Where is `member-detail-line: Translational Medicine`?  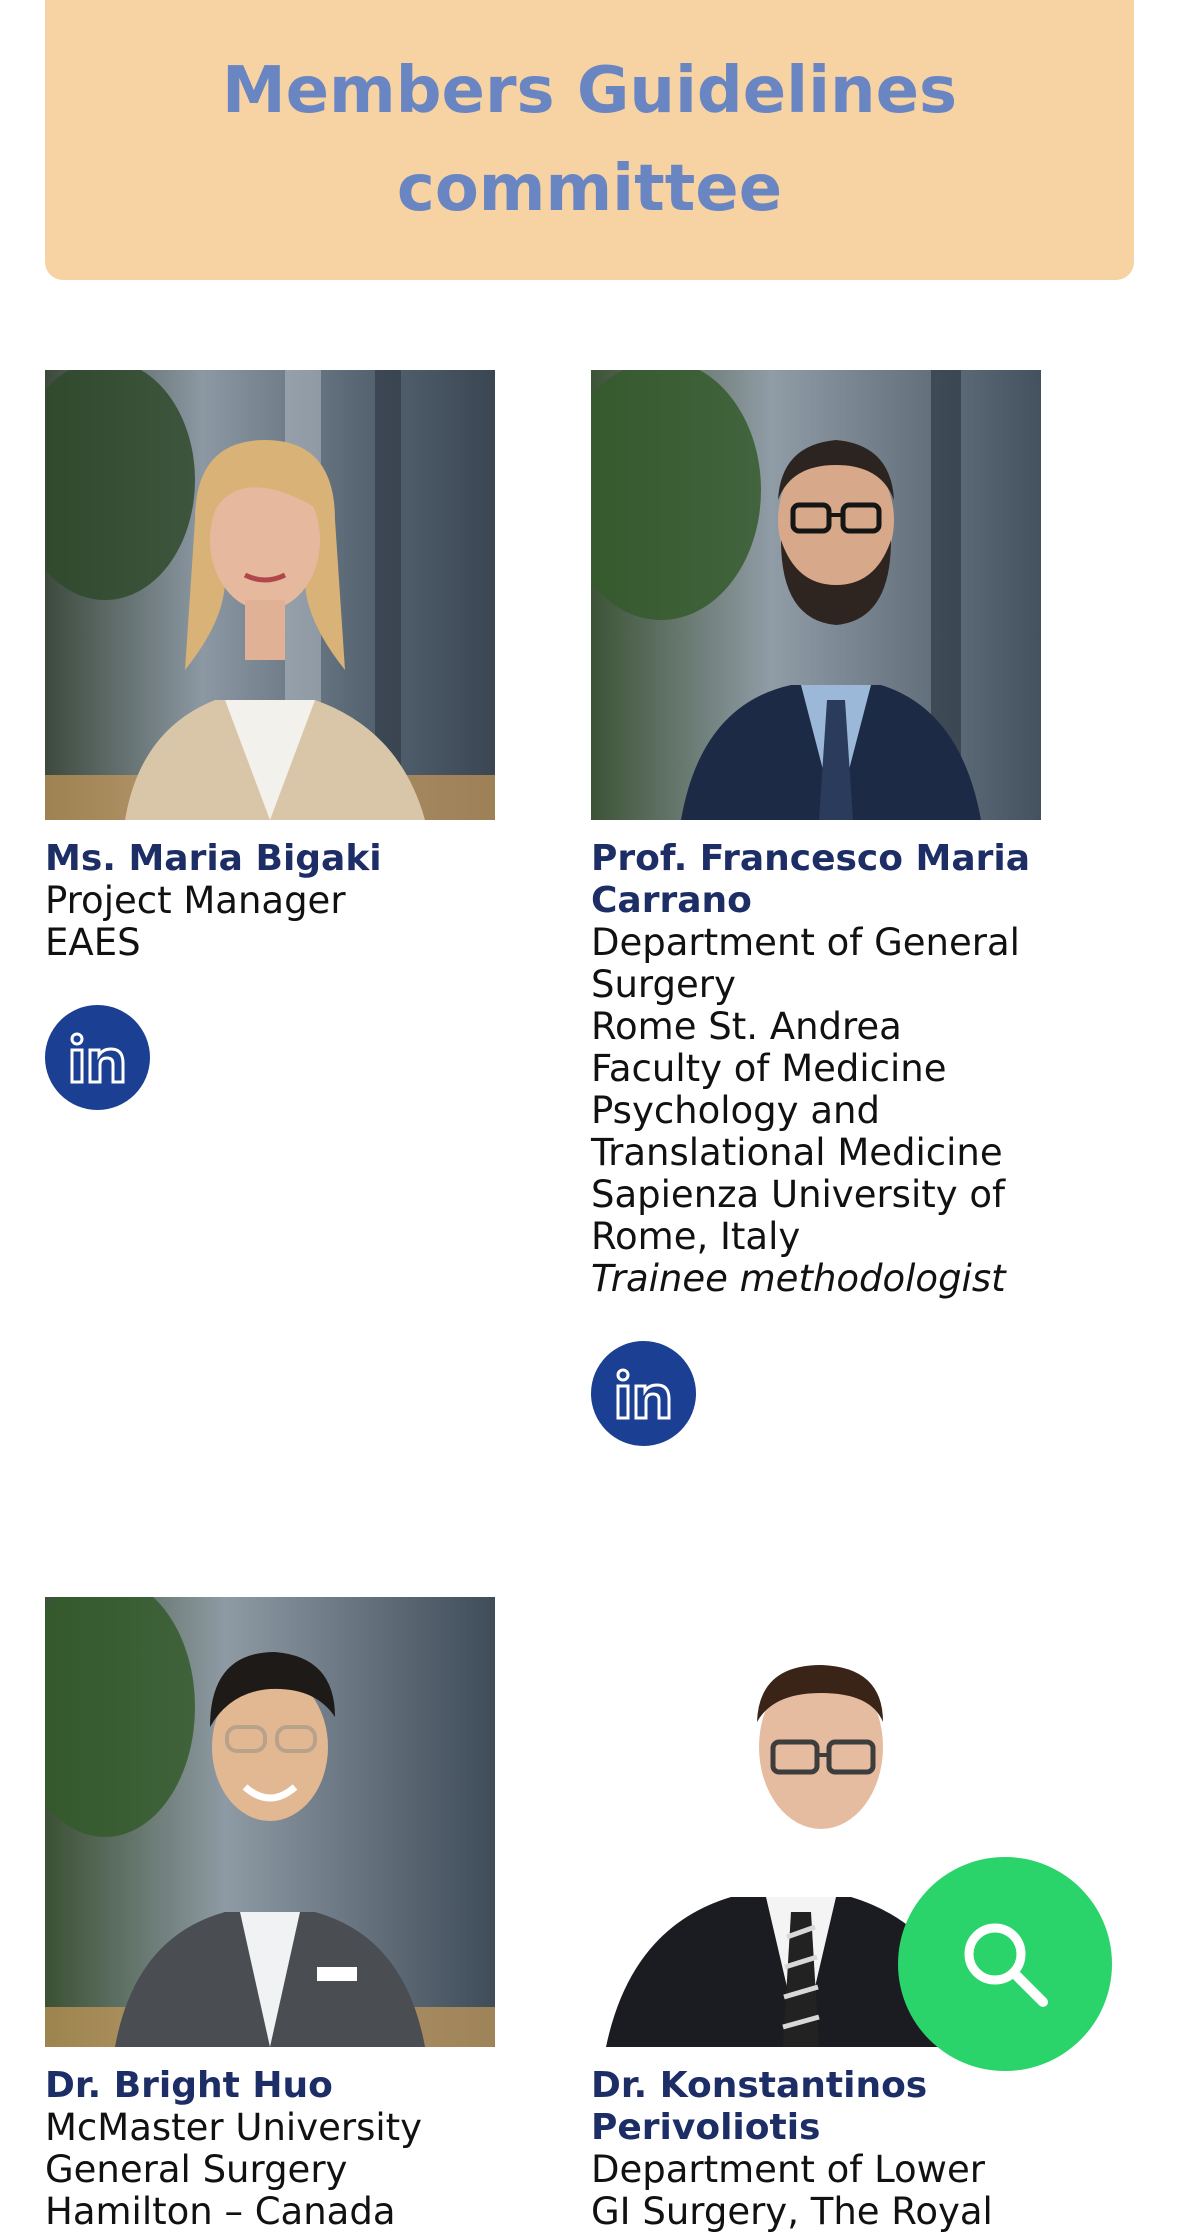 member-detail-line: Translational Medicine is located at coordinates (797, 1152).